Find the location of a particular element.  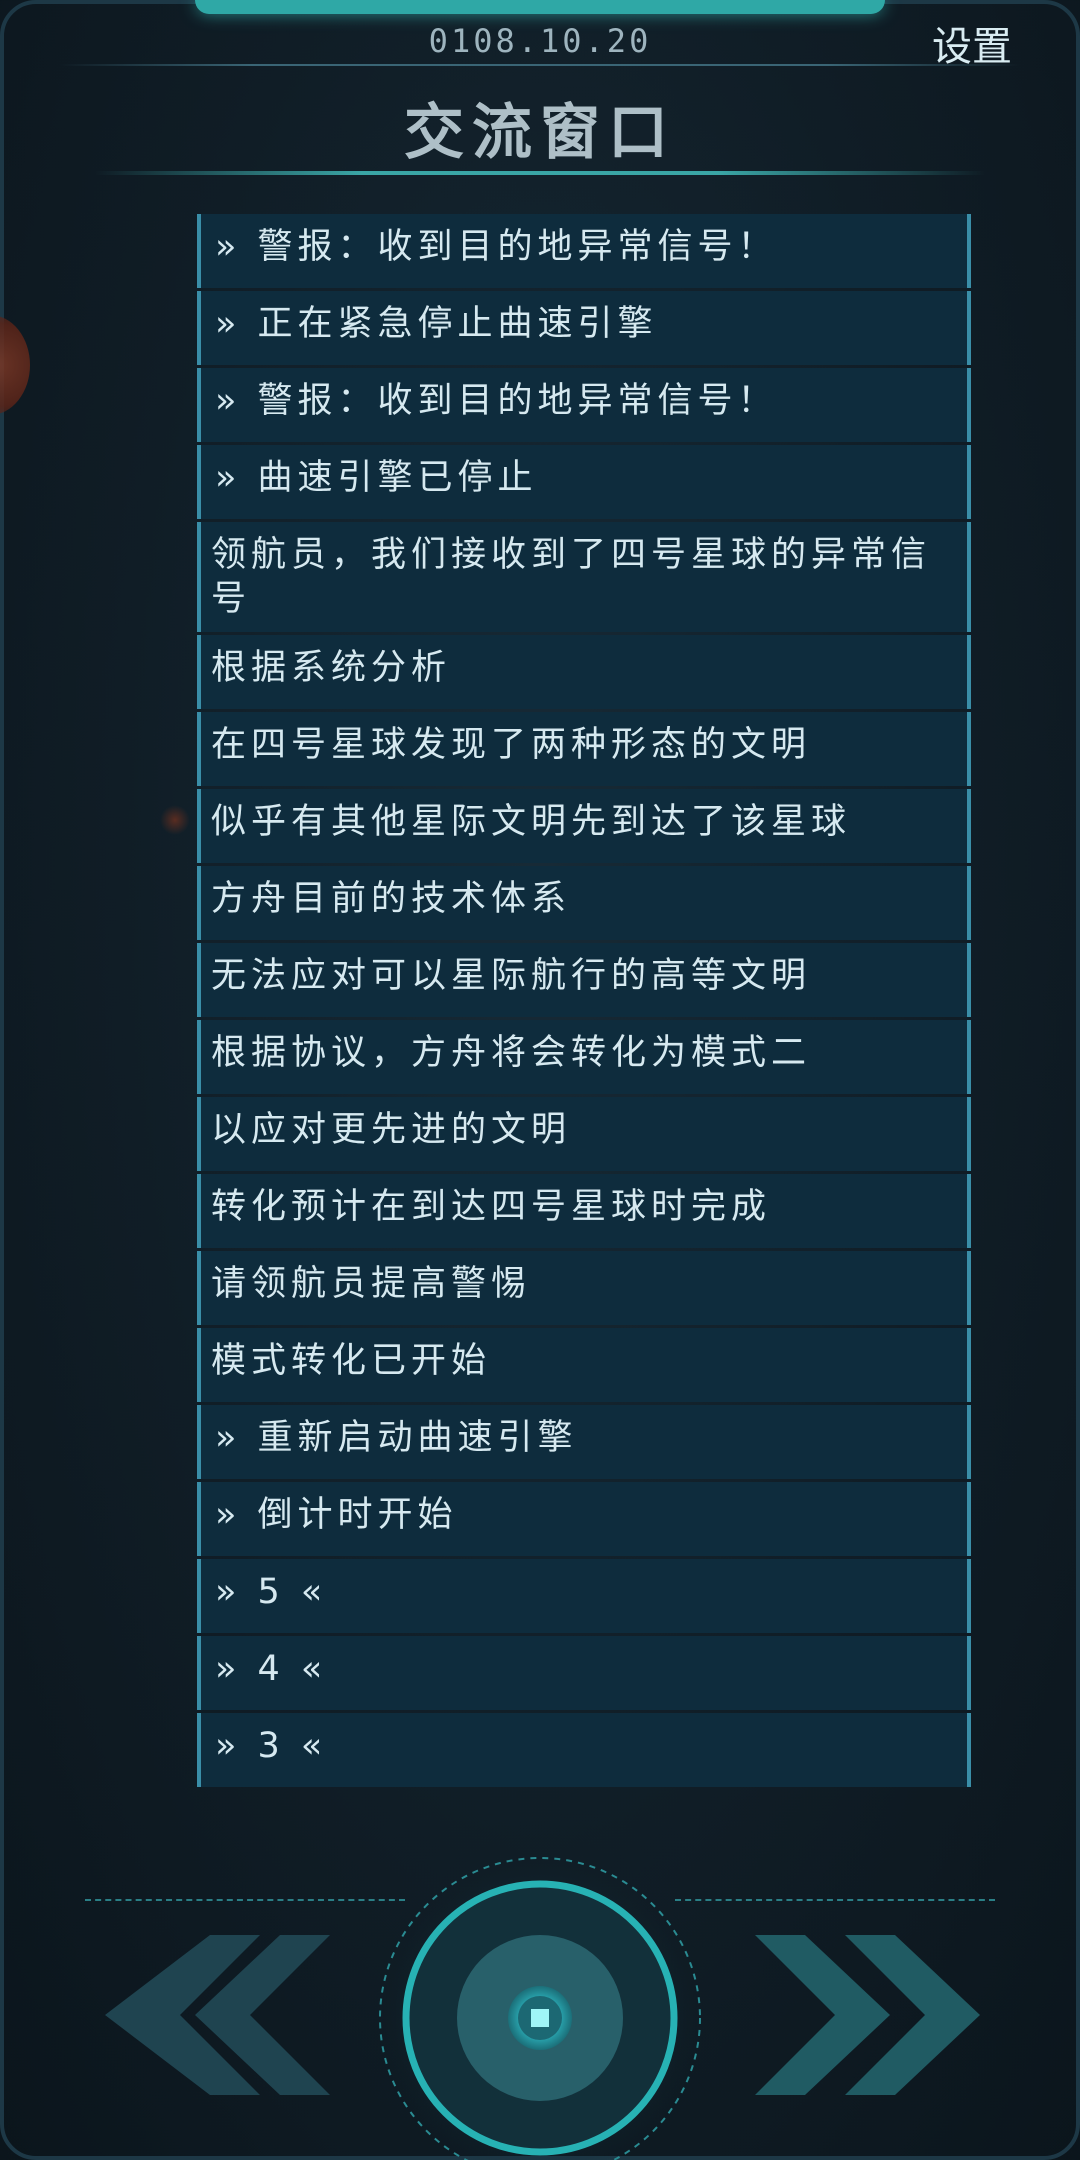

chat-message: 在四号星球发现了两种形态的文明 is located at coordinates (584, 749).